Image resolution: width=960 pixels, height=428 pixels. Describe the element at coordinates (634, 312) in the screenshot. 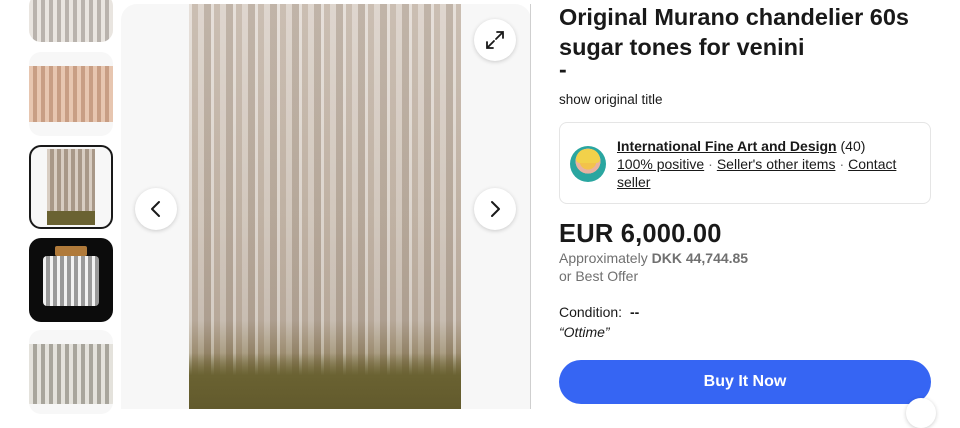

I see `condition-value: --` at that location.